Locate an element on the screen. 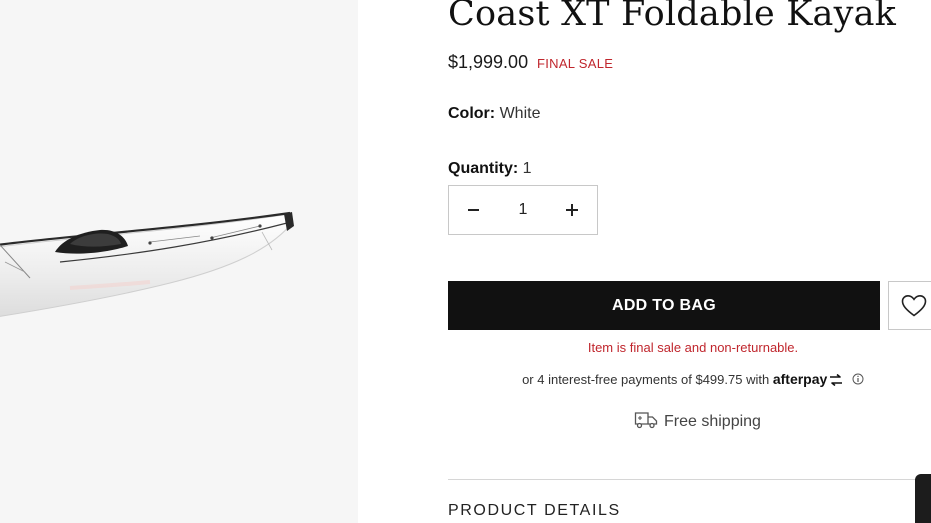  quantity-input: 1 is located at coordinates (523, 210).